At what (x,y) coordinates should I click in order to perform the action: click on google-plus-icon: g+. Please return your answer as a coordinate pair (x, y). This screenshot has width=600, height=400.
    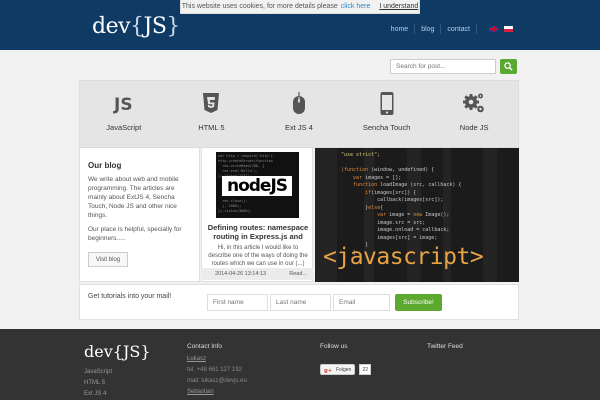
    Looking at the image, I should click on (328, 370).